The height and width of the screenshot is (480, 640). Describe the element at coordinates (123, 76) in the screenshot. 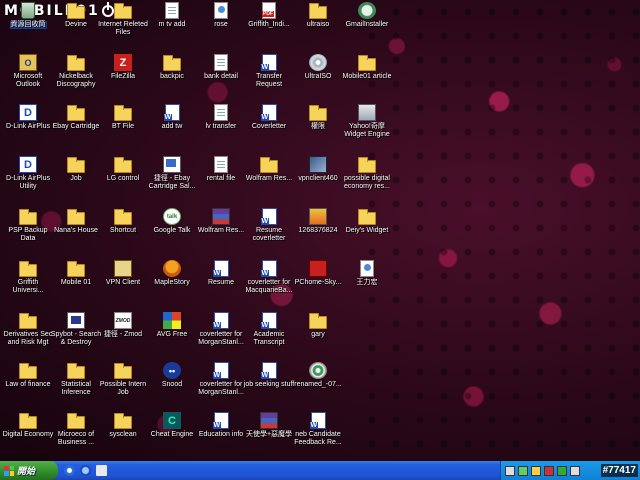

I see `desktop-item-label: FileZilla` at that location.